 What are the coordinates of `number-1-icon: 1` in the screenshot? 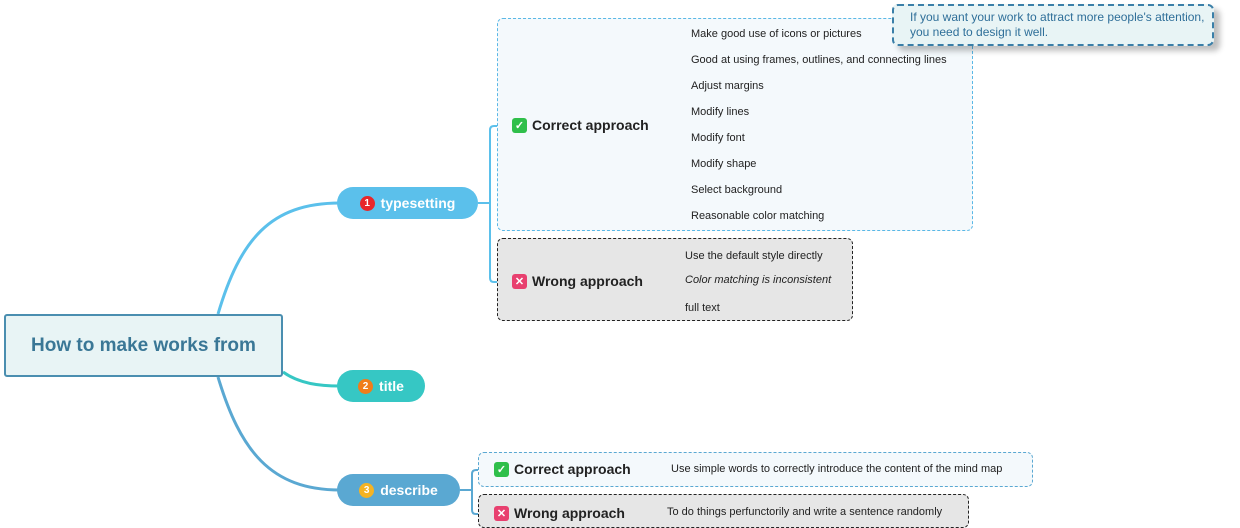 It's located at (367, 203).